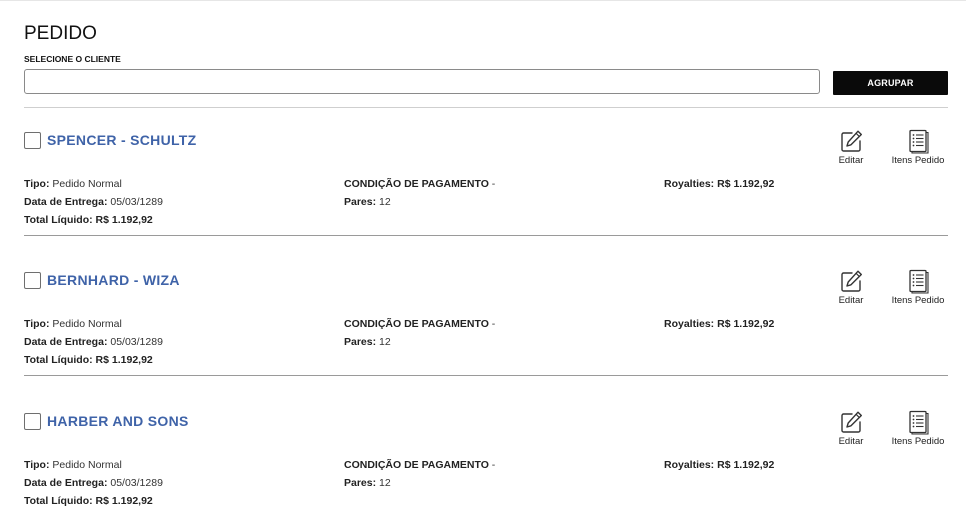  What do you see at coordinates (122, 140) in the screenshot?
I see `order-client-name: SPENCER - SCHULTZ` at bounding box center [122, 140].